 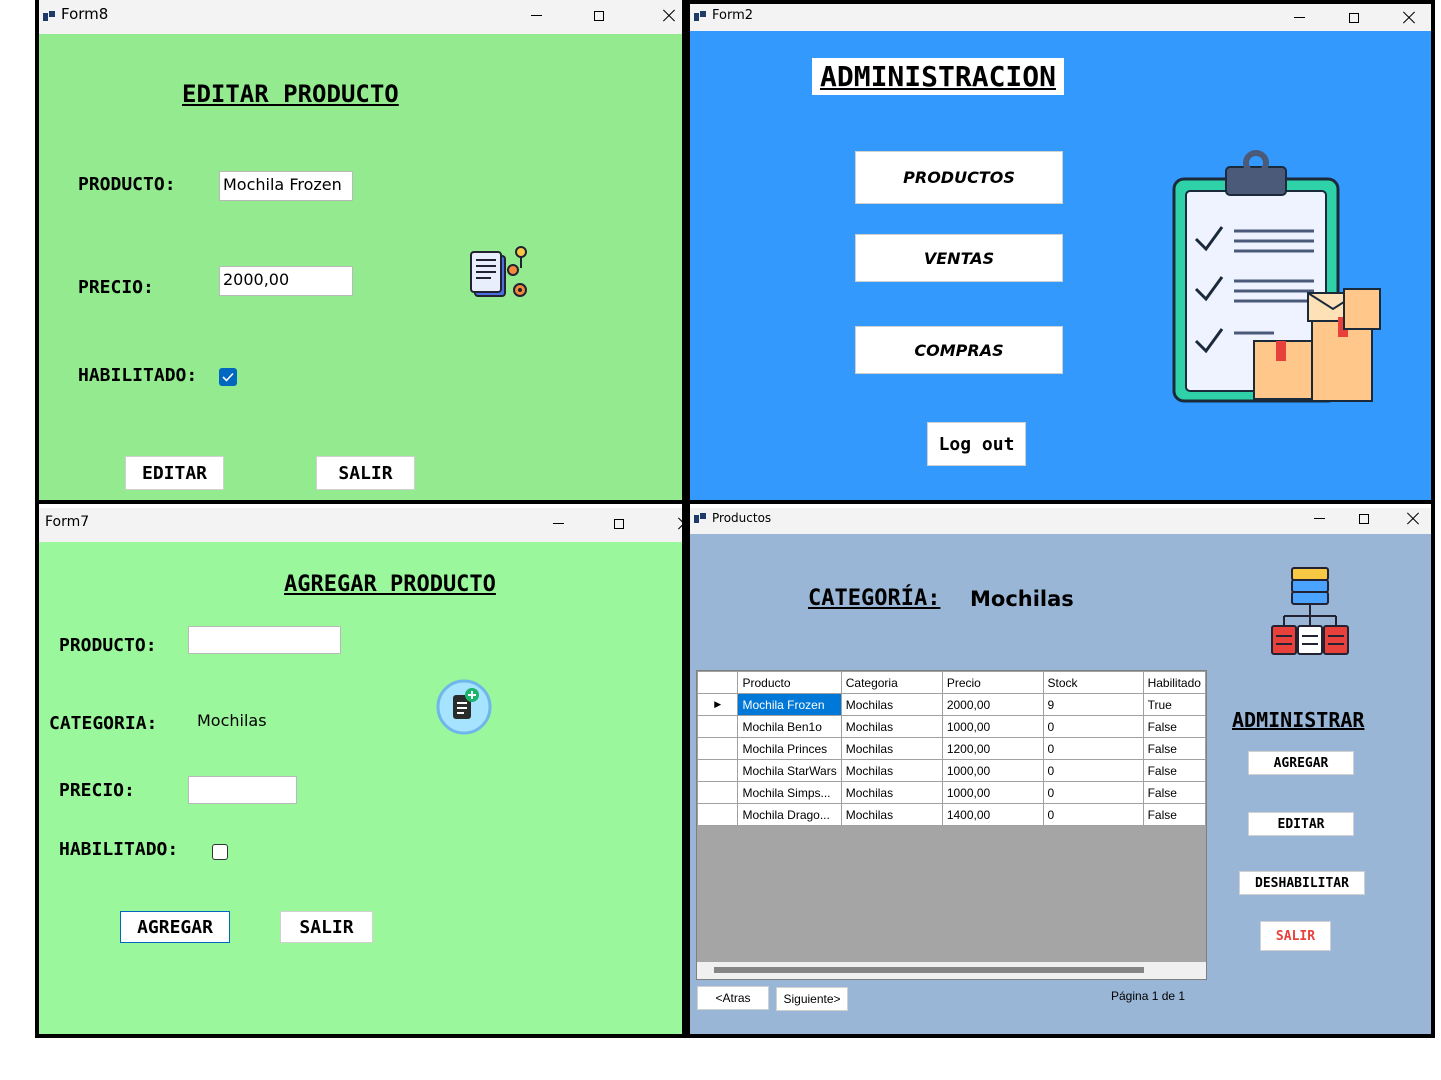 What do you see at coordinates (812, 999) in the screenshot?
I see `siguiente-button: Siguiente>` at bounding box center [812, 999].